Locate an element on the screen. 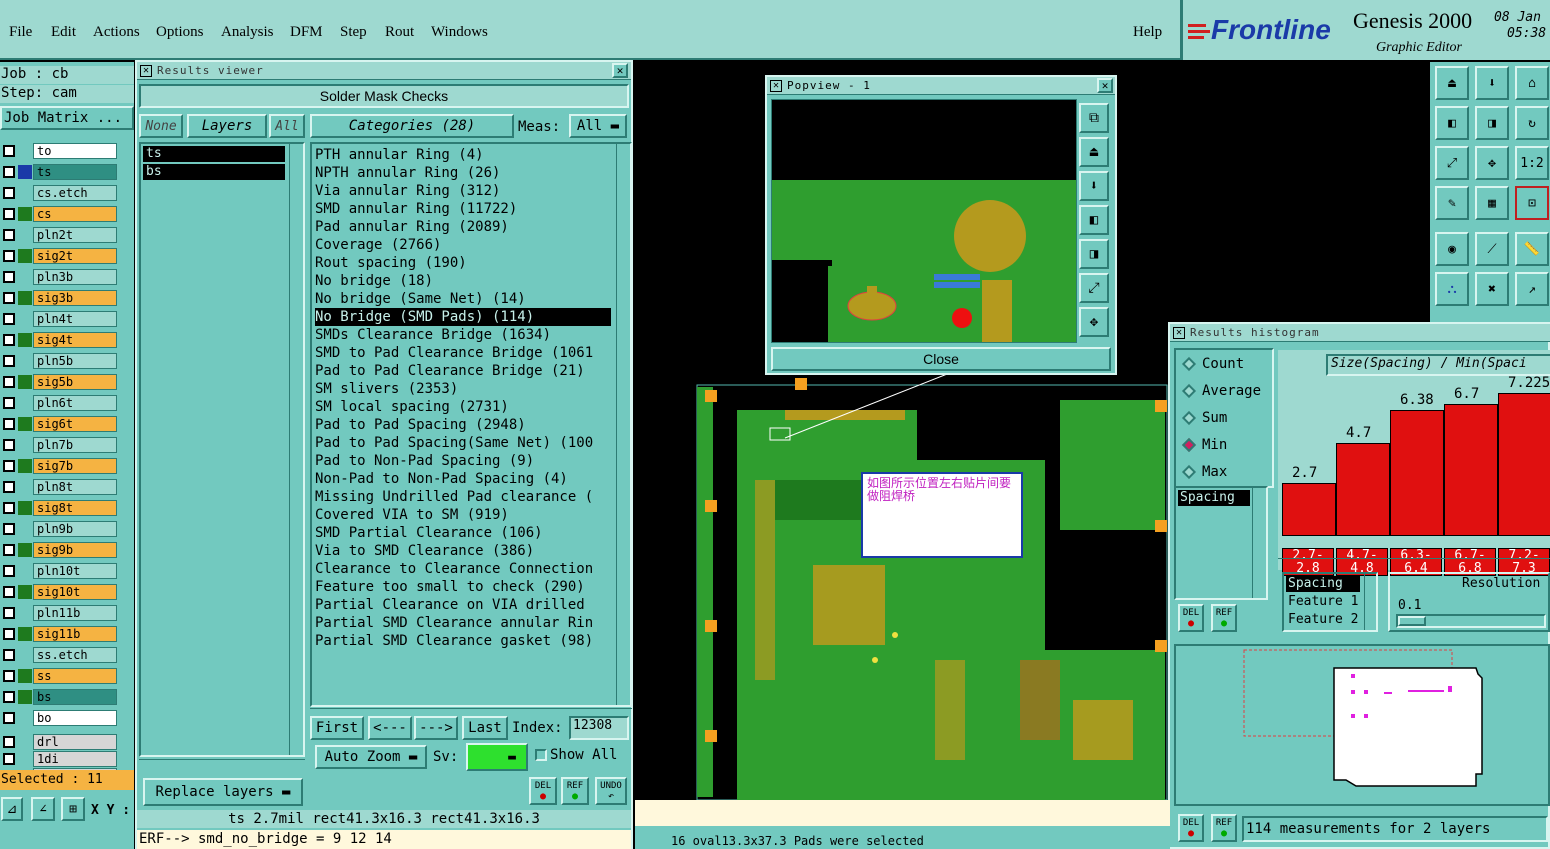  undo-button: UNDO ↶ is located at coordinates (611, 791).